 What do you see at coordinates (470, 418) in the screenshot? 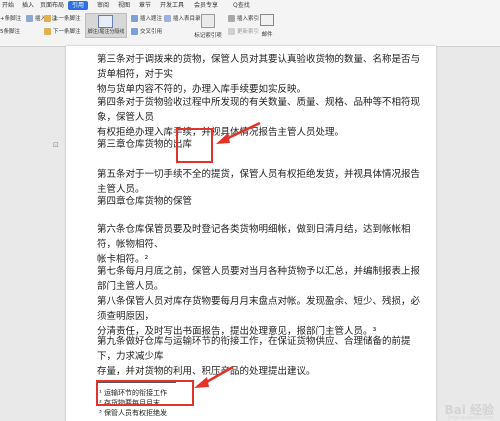
I see `watermark-url: jingyan.baidu.com` at bounding box center [470, 418].